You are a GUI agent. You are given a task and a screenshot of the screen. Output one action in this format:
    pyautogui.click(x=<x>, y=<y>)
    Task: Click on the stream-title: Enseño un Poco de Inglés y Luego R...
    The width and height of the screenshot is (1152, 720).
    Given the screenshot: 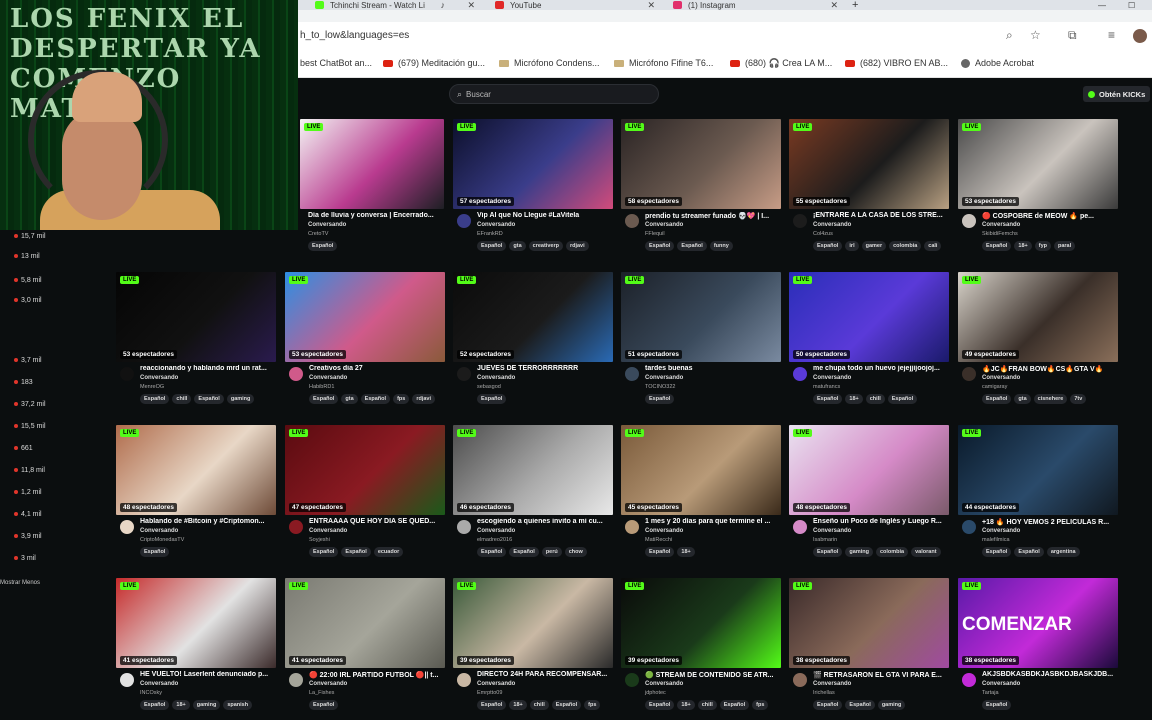 What is the action you would take?
    pyautogui.click(x=882, y=521)
    